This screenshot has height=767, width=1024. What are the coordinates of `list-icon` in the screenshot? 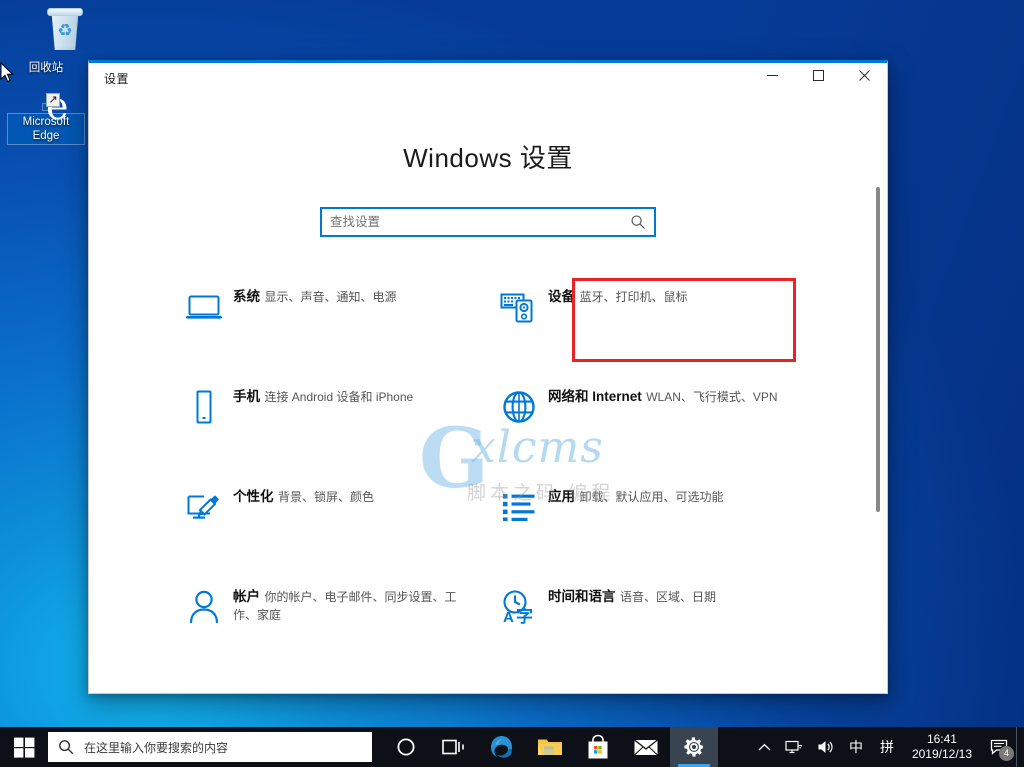 It's located at (519, 507).